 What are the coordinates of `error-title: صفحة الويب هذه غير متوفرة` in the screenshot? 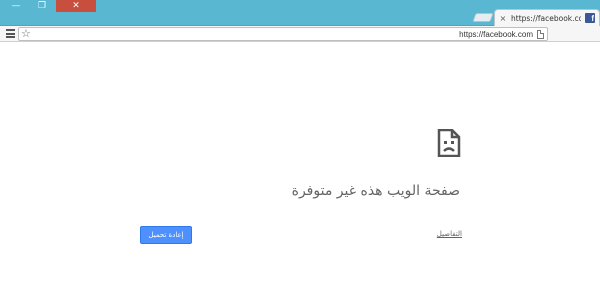 It's located at (375, 191).